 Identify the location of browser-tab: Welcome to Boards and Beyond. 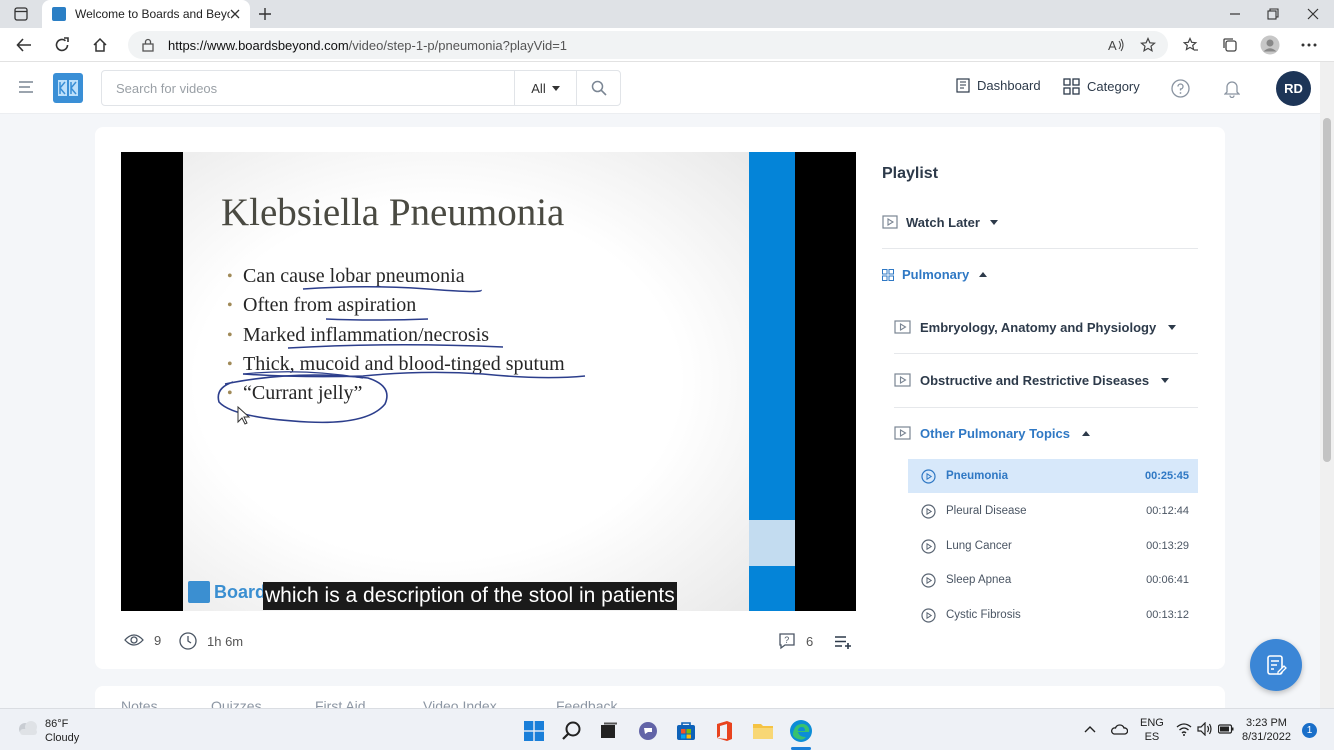
(146, 14).